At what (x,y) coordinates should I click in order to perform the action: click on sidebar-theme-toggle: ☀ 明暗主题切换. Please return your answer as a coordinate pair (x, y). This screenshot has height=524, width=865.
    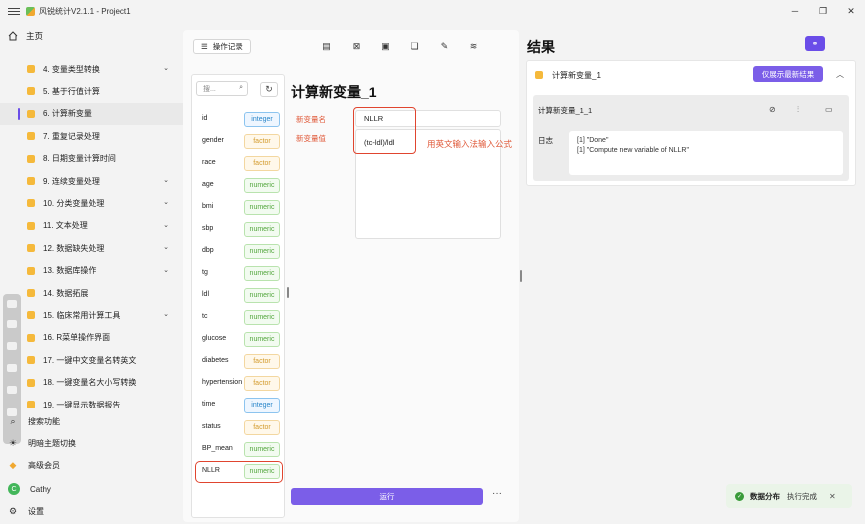
    Looking at the image, I should click on (42, 443).